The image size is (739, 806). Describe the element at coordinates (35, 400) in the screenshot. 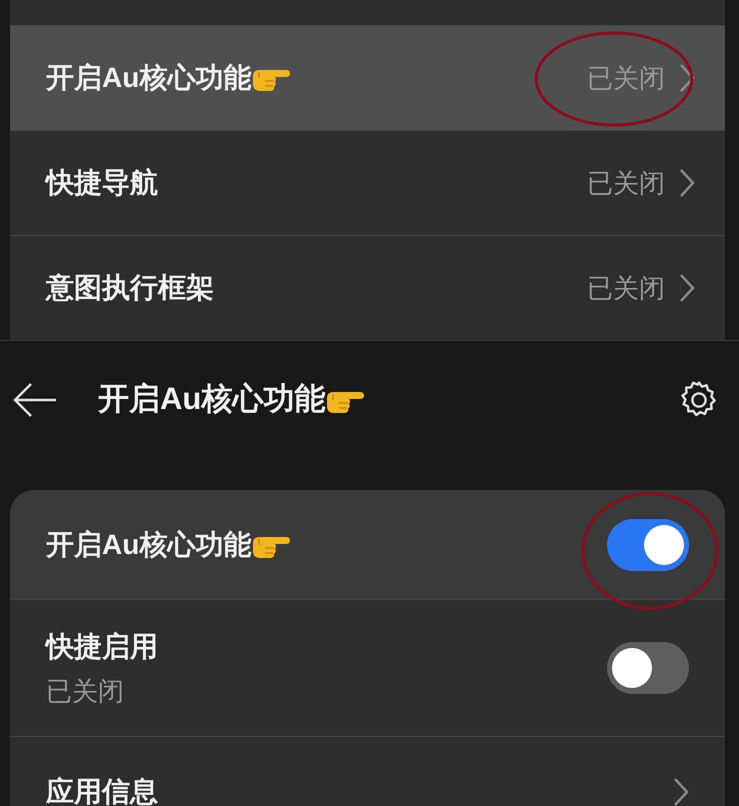

I see `back-arrow-icon` at that location.